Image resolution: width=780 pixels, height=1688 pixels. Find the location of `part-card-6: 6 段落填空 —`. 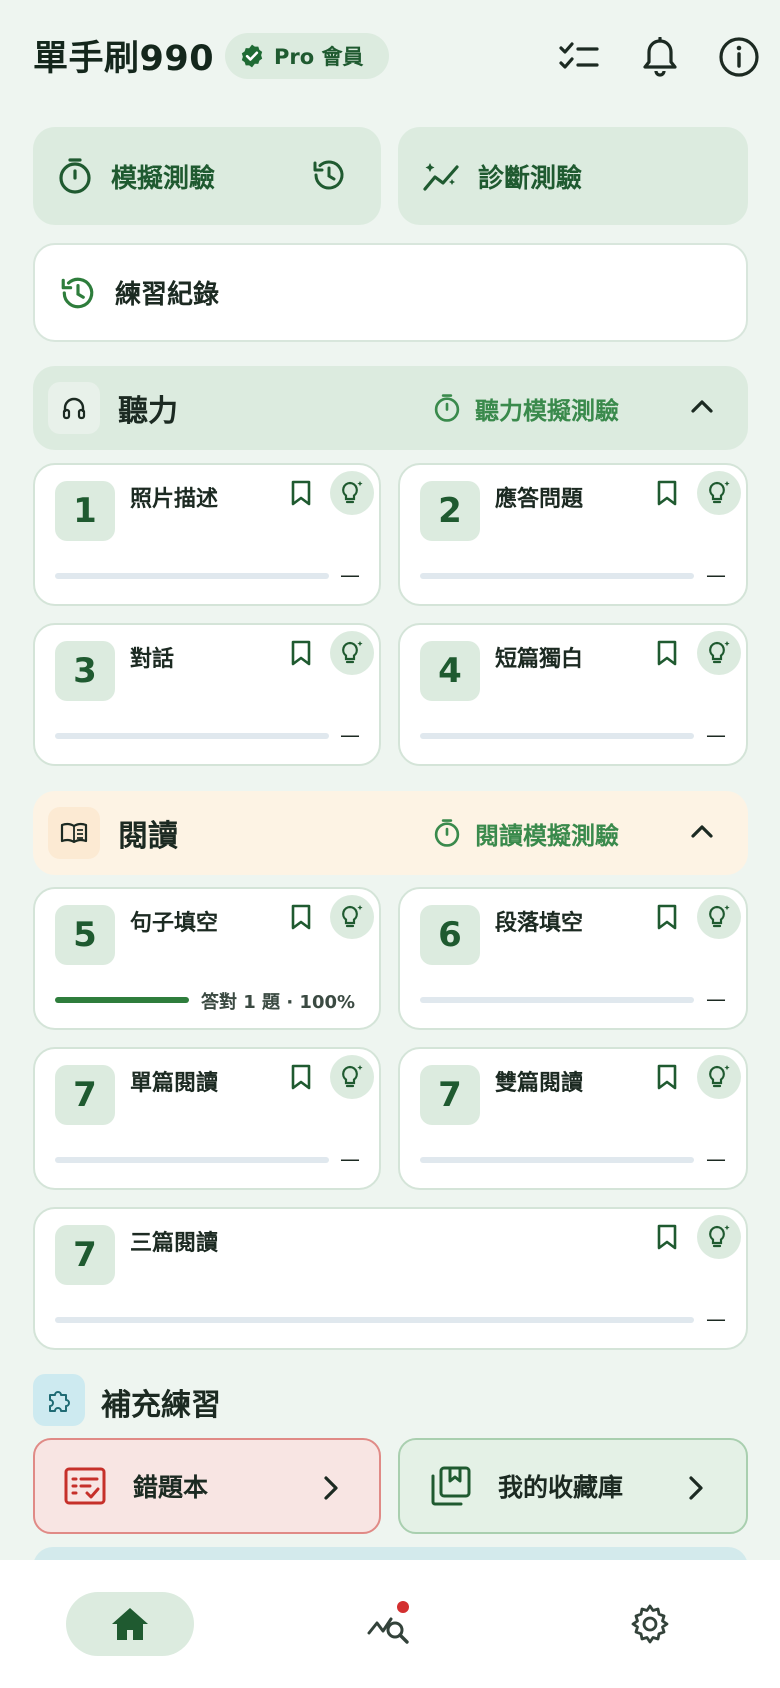

part-card-6: 6 段落填空 — is located at coordinates (573, 958).